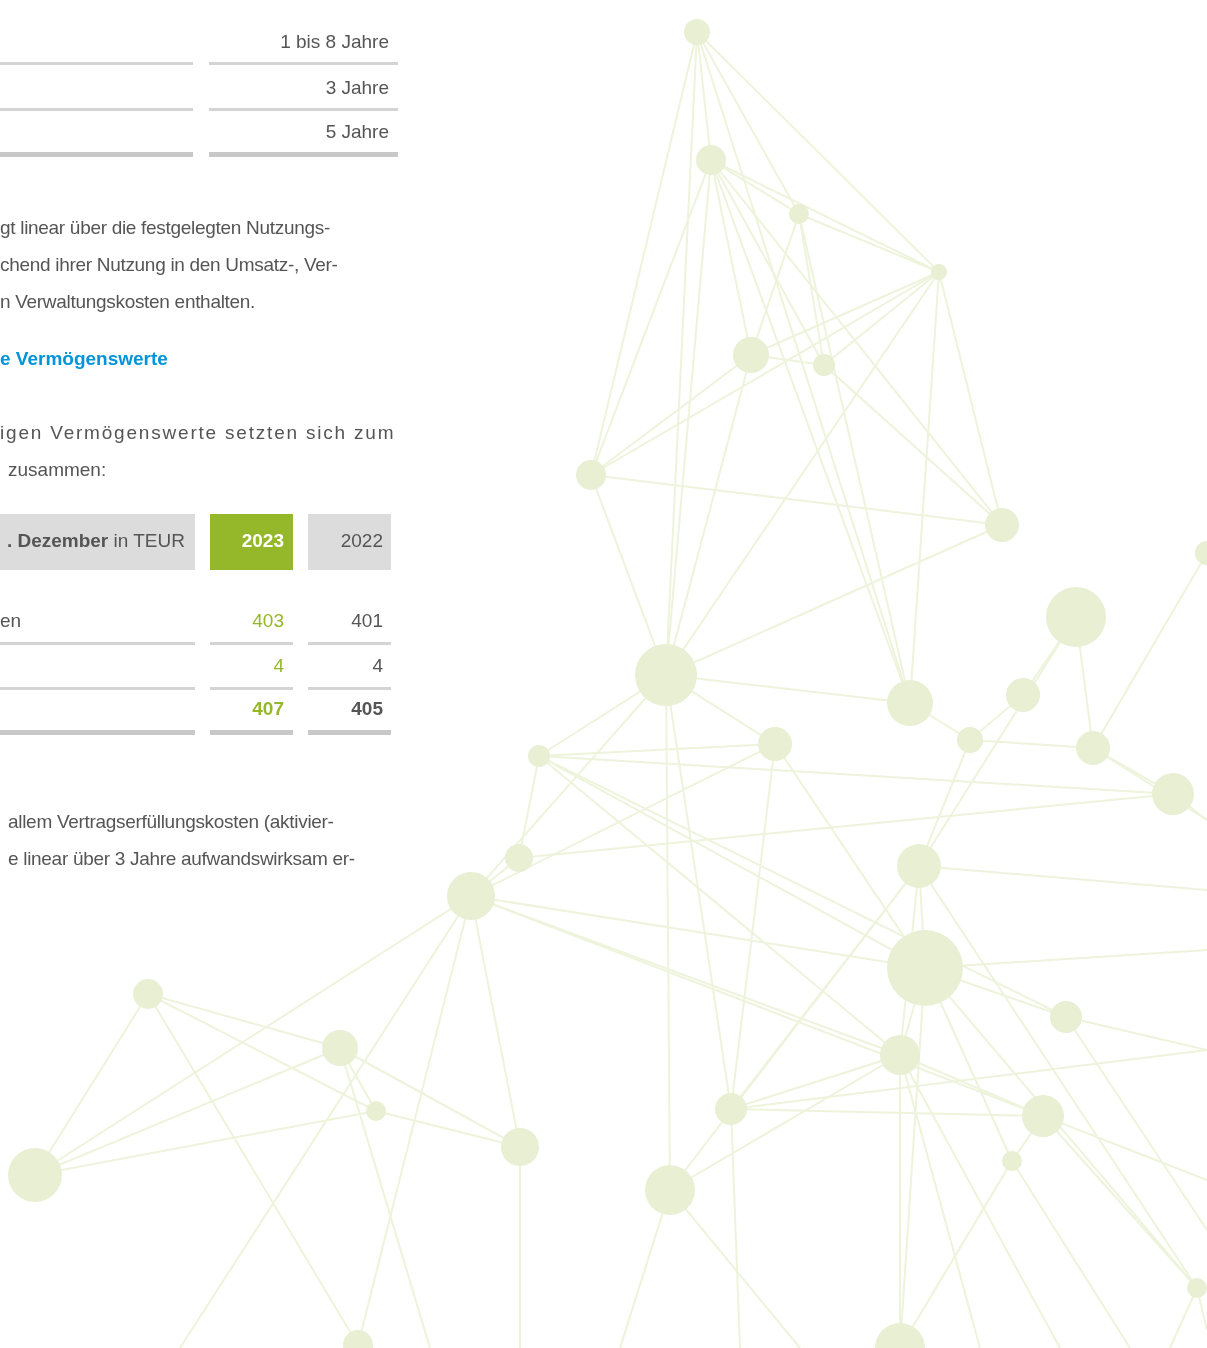 Image resolution: width=1207 pixels, height=1348 pixels. What do you see at coordinates (11, 621) in the screenshot?
I see `row-label: en` at bounding box center [11, 621].